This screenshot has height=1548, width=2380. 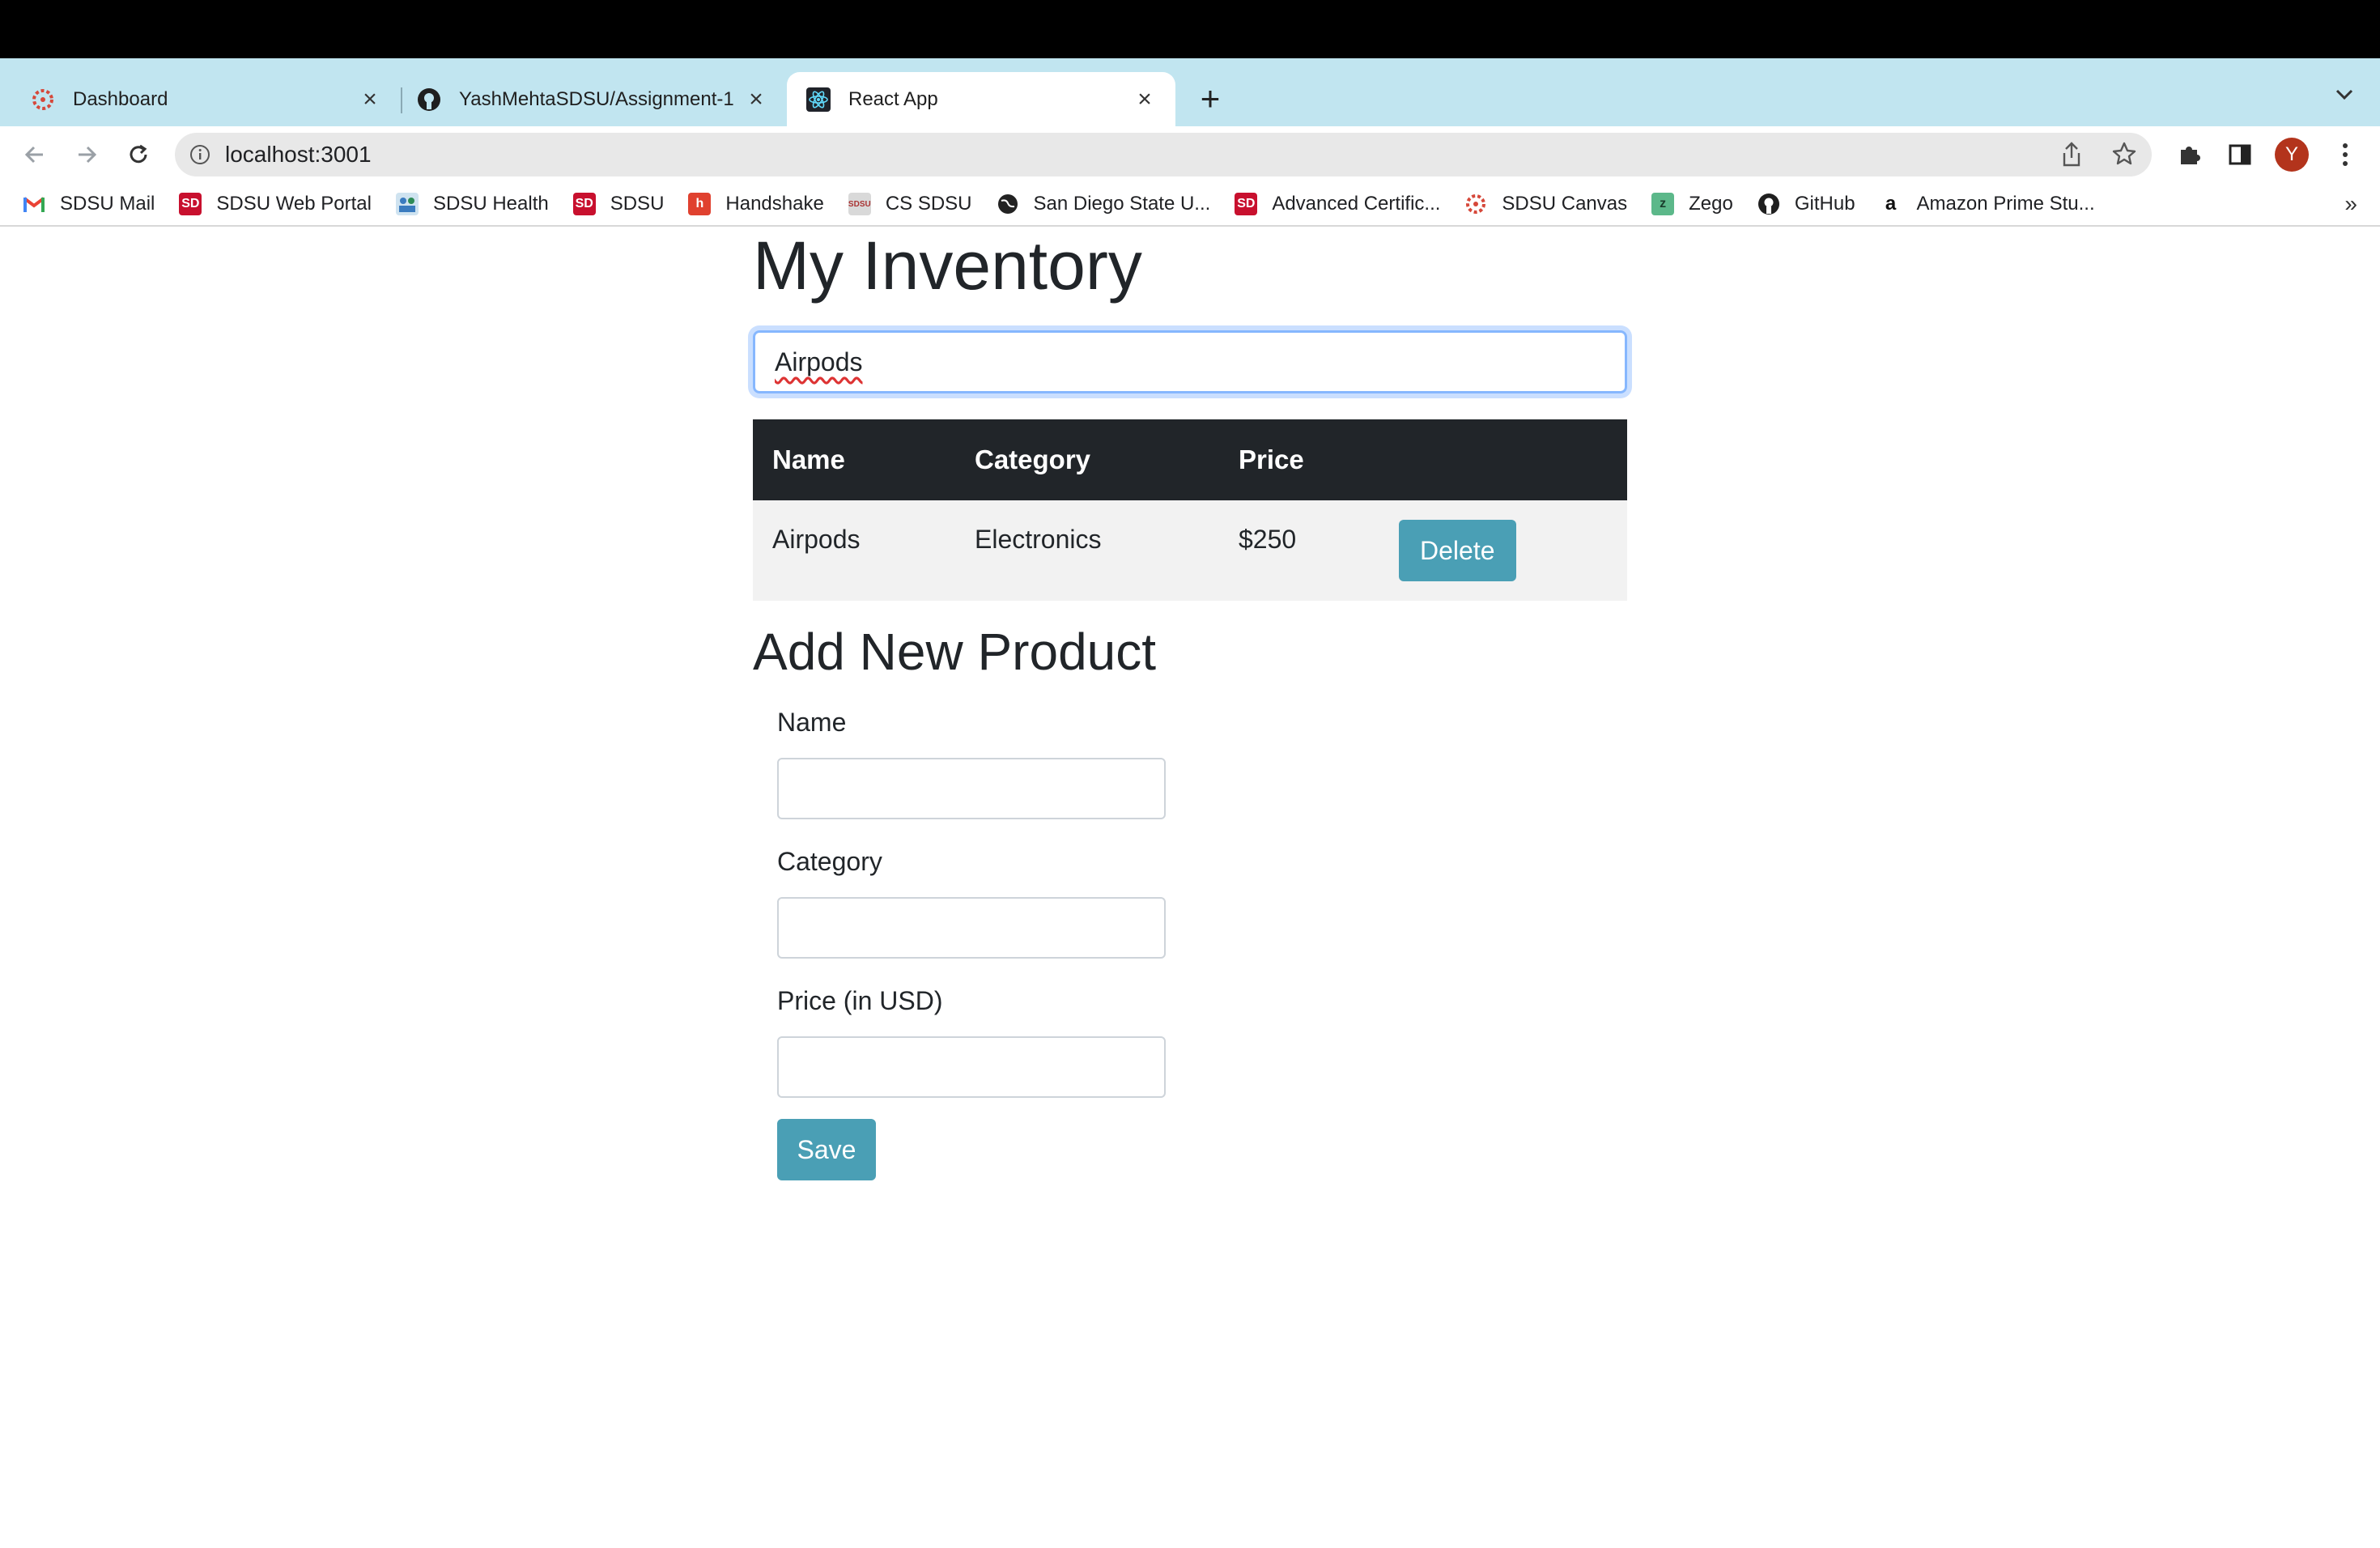 I want to click on url-text: localhost:3001, so click(x=298, y=155).